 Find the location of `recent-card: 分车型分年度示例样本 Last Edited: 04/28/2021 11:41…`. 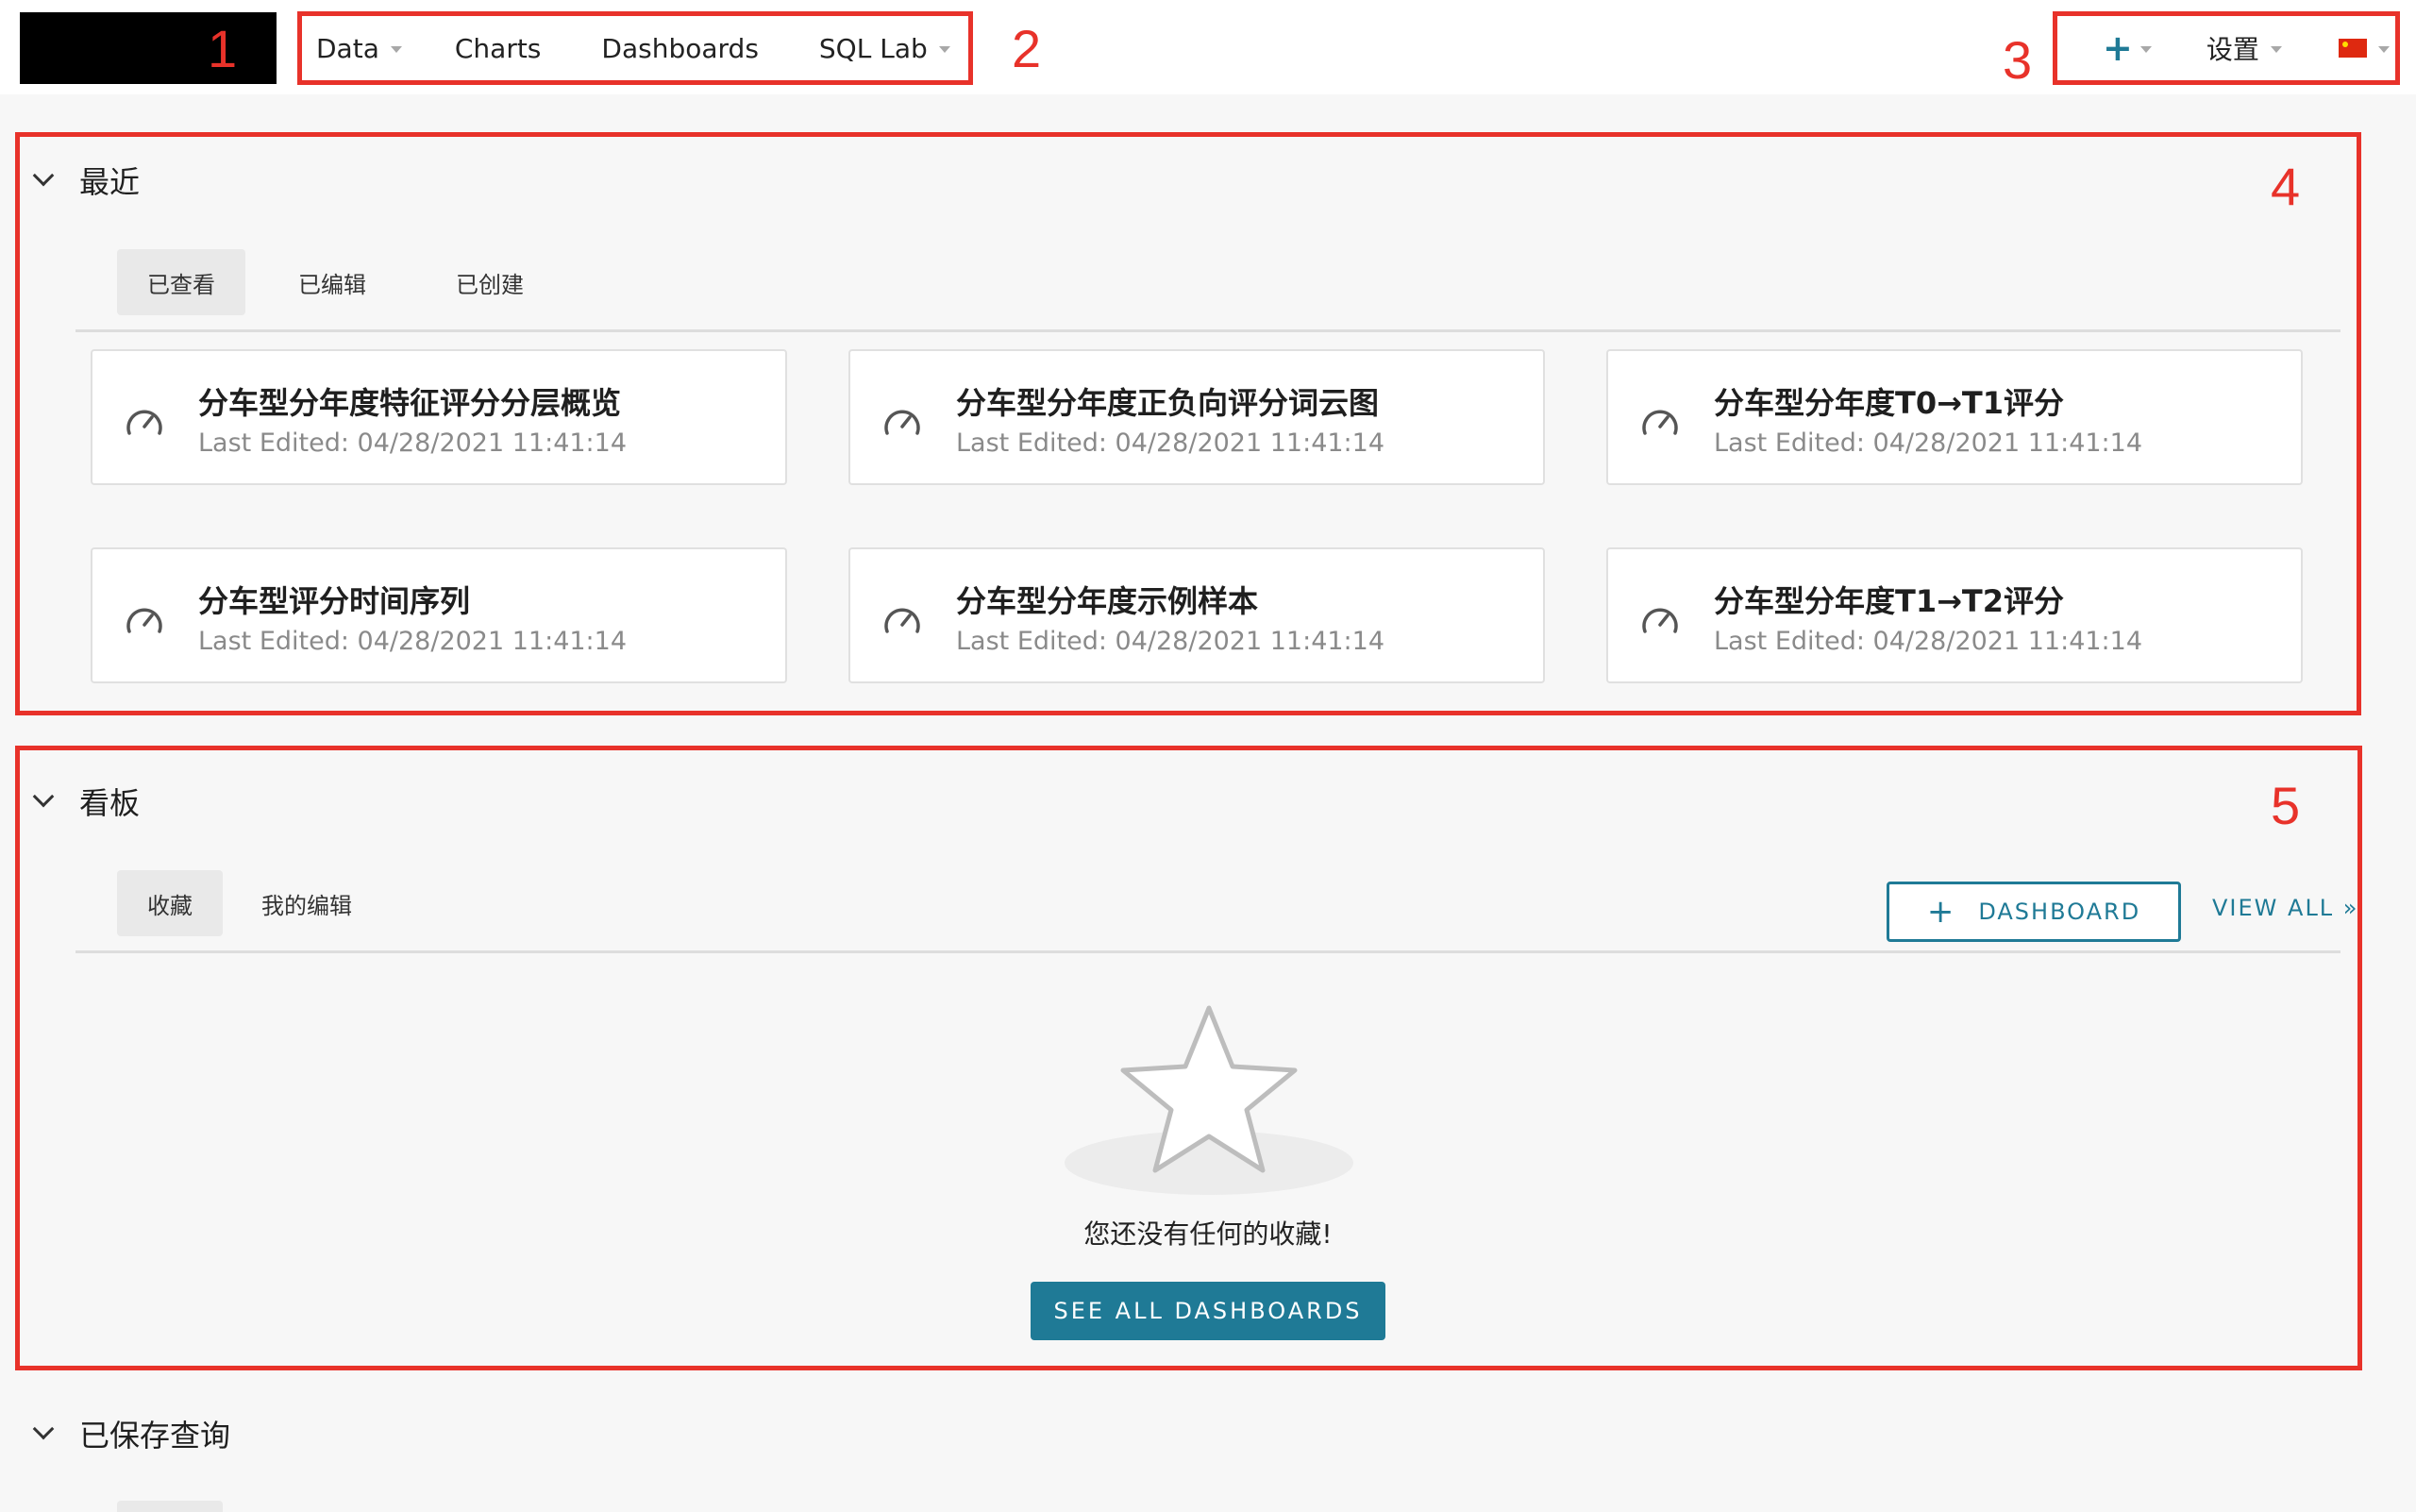

recent-card: 分车型分年度示例样本 Last Edited: 04/28/2021 11:41… is located at coordinates (1196, 615).